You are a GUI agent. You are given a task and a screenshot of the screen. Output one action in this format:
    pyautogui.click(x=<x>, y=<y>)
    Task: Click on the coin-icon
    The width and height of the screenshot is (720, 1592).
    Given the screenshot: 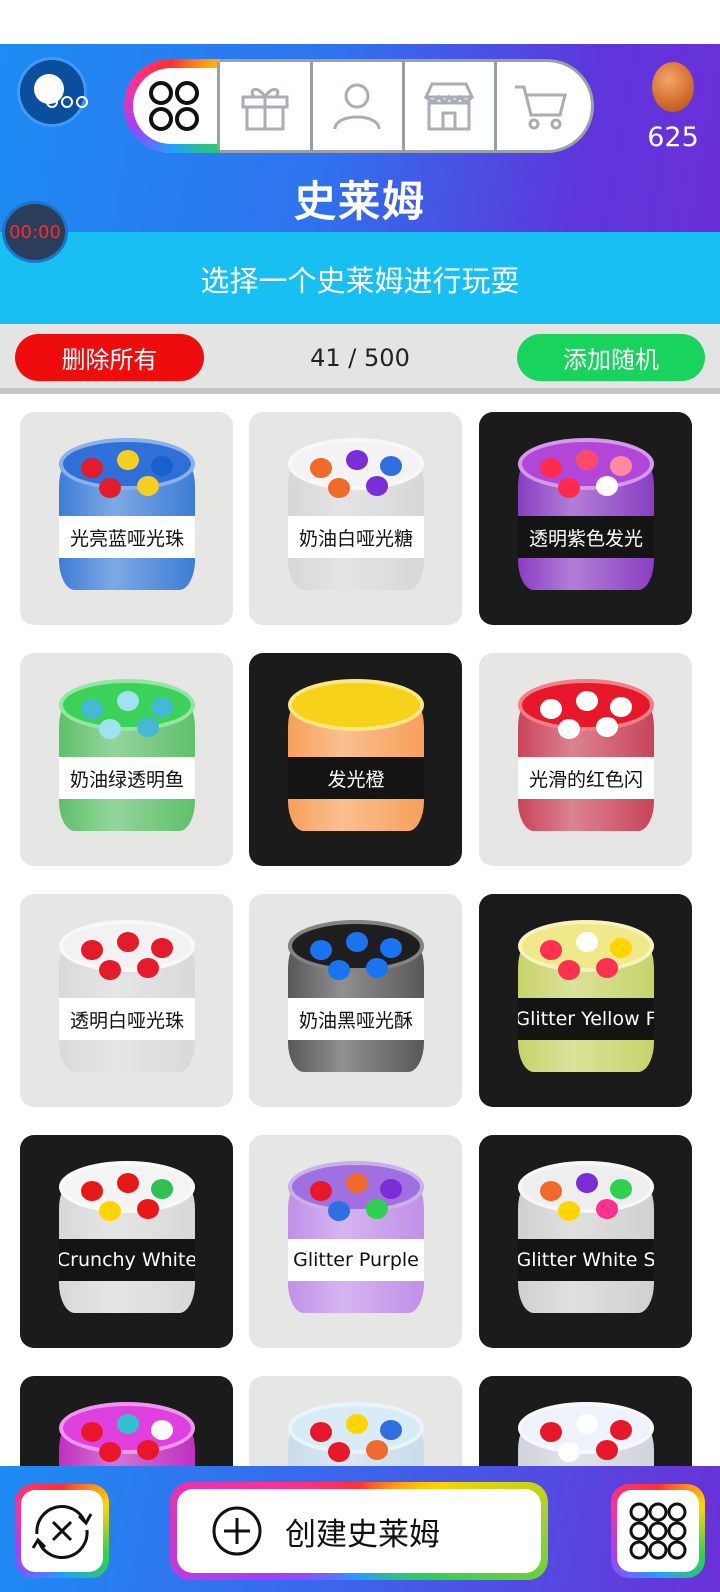 What is the action you would take?
    pyautogui.click(x=673, y=87)
    